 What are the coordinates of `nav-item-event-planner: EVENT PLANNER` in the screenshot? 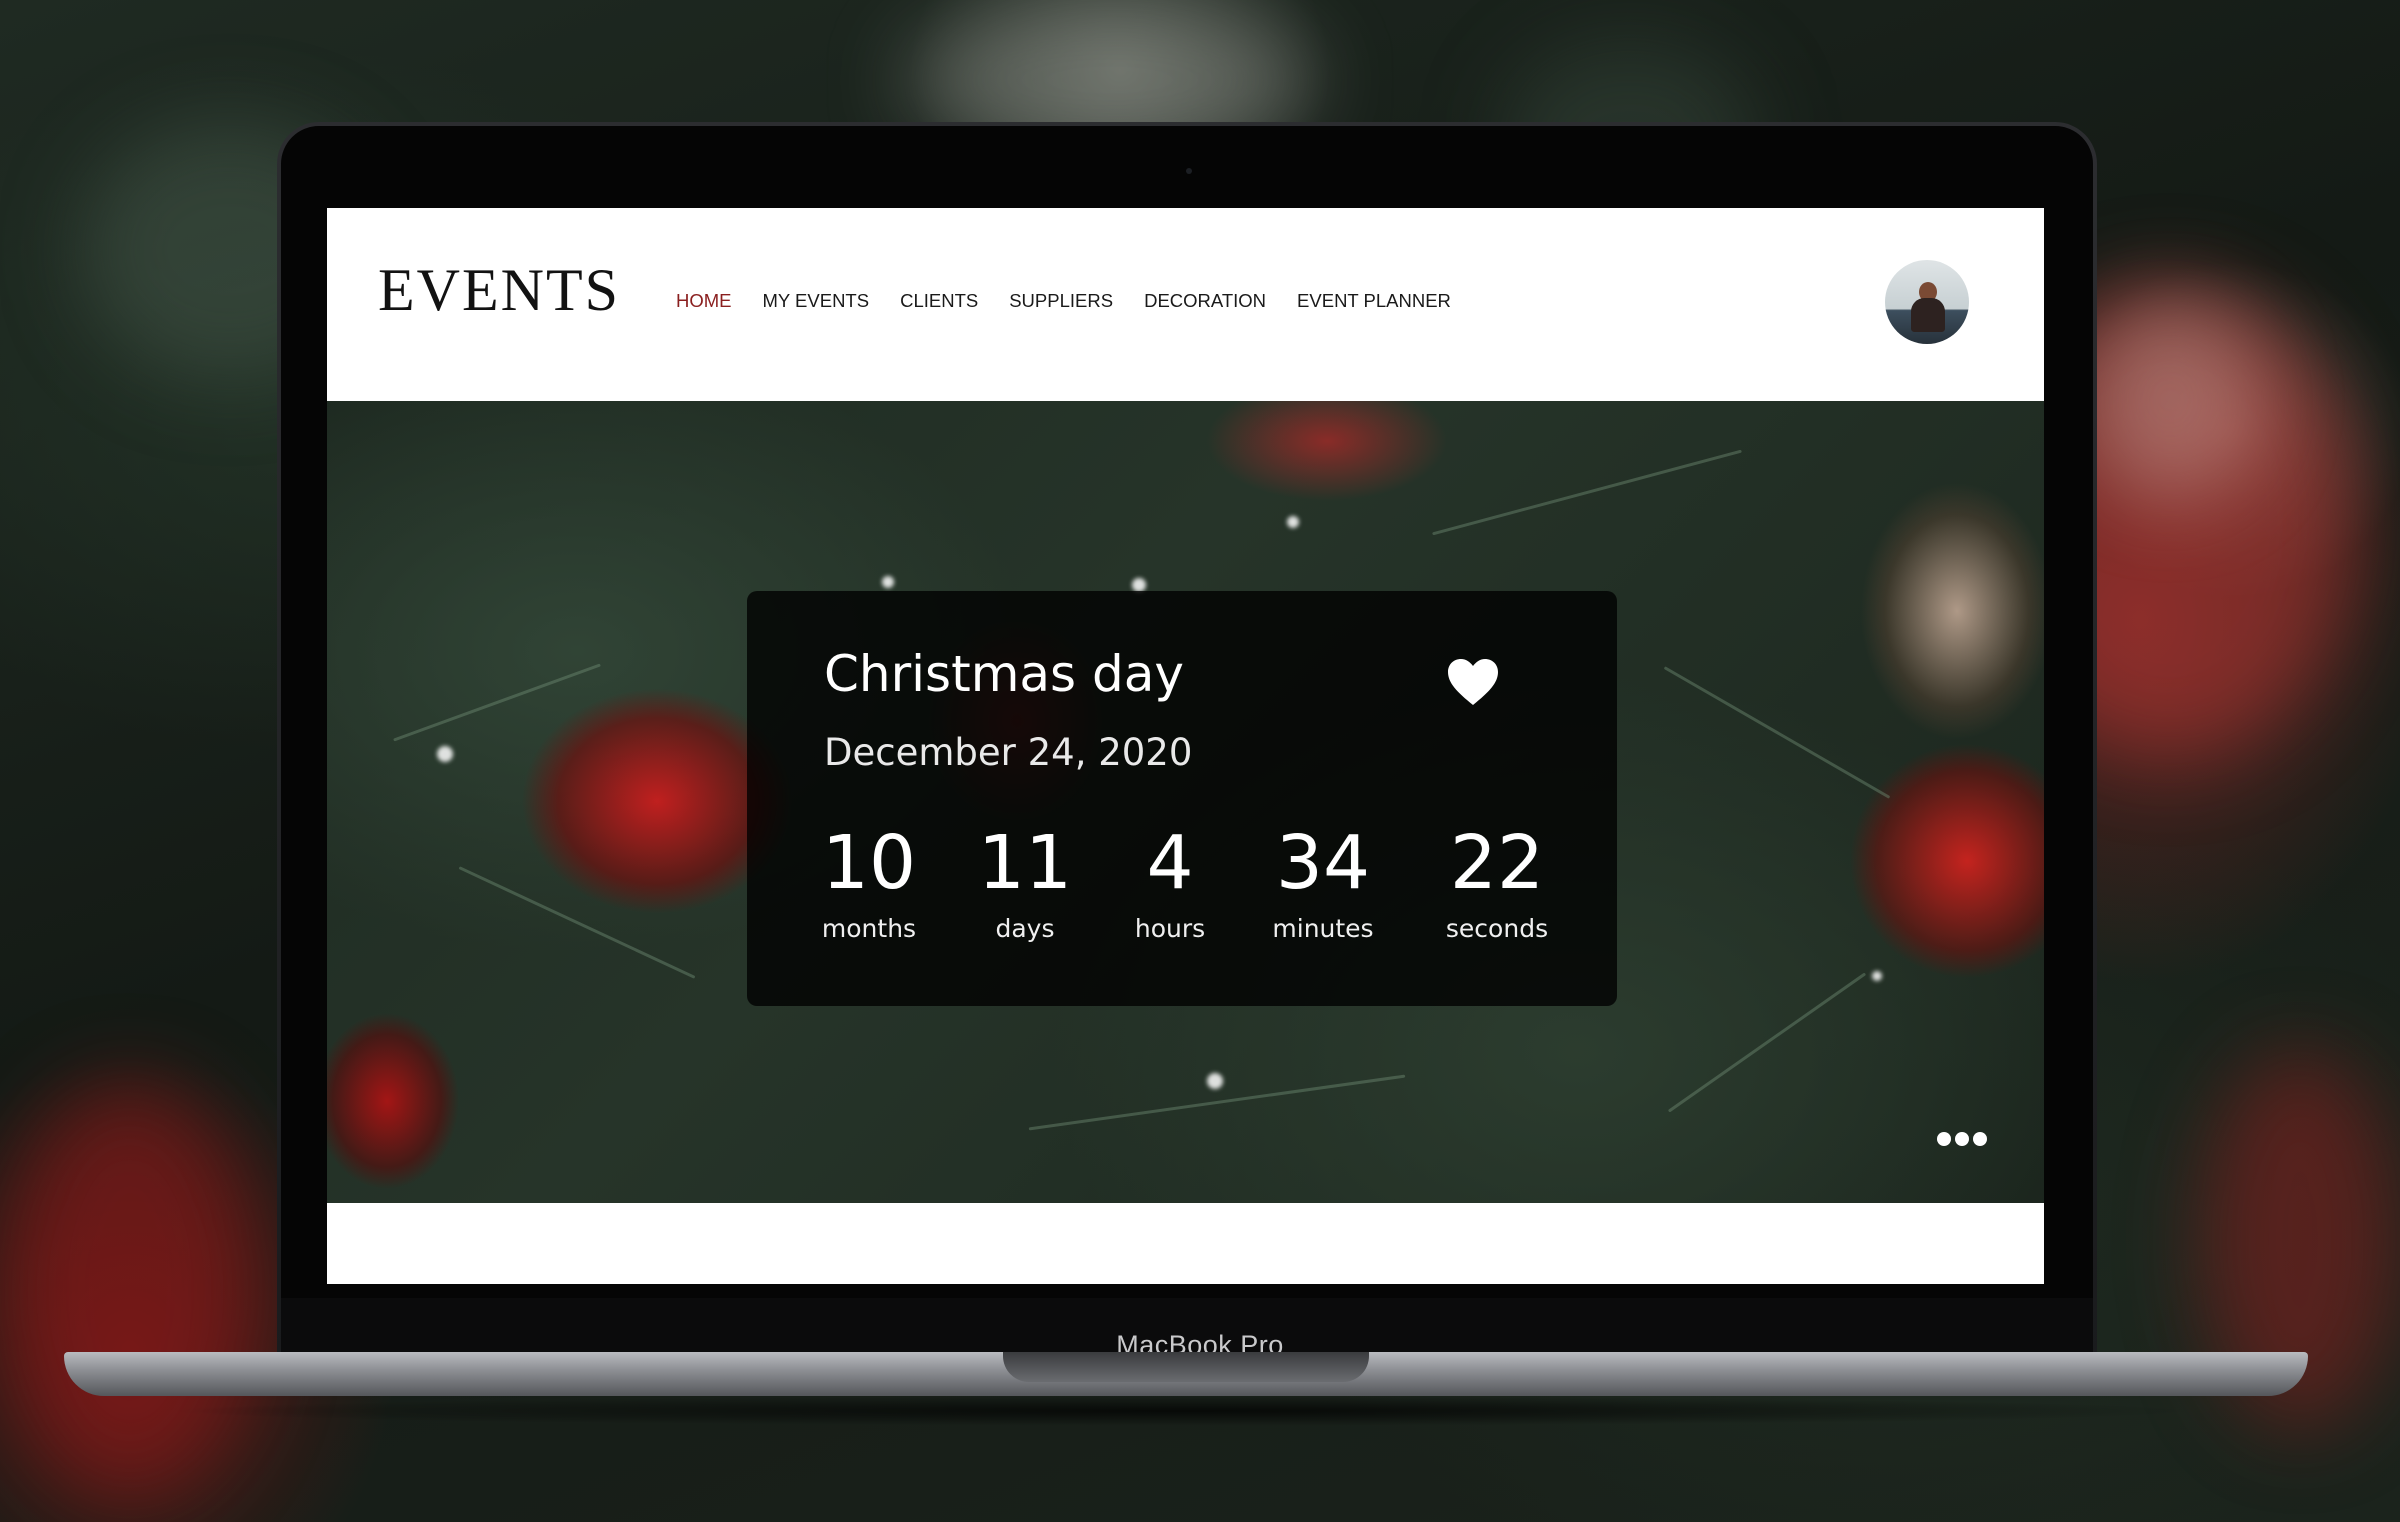 It's located at (1374, 301).